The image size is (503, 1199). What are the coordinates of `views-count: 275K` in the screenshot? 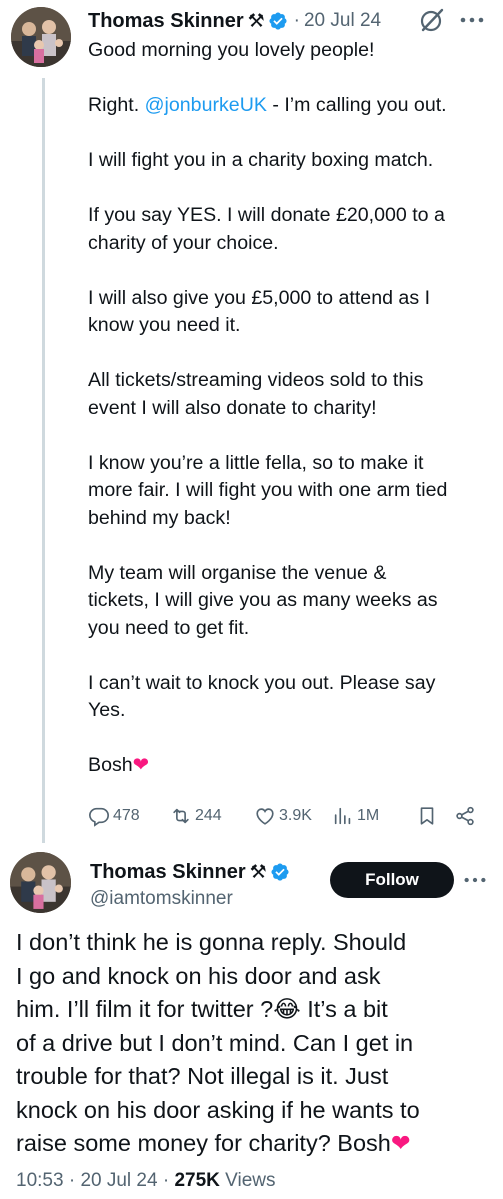 It's located at (197, 1180).